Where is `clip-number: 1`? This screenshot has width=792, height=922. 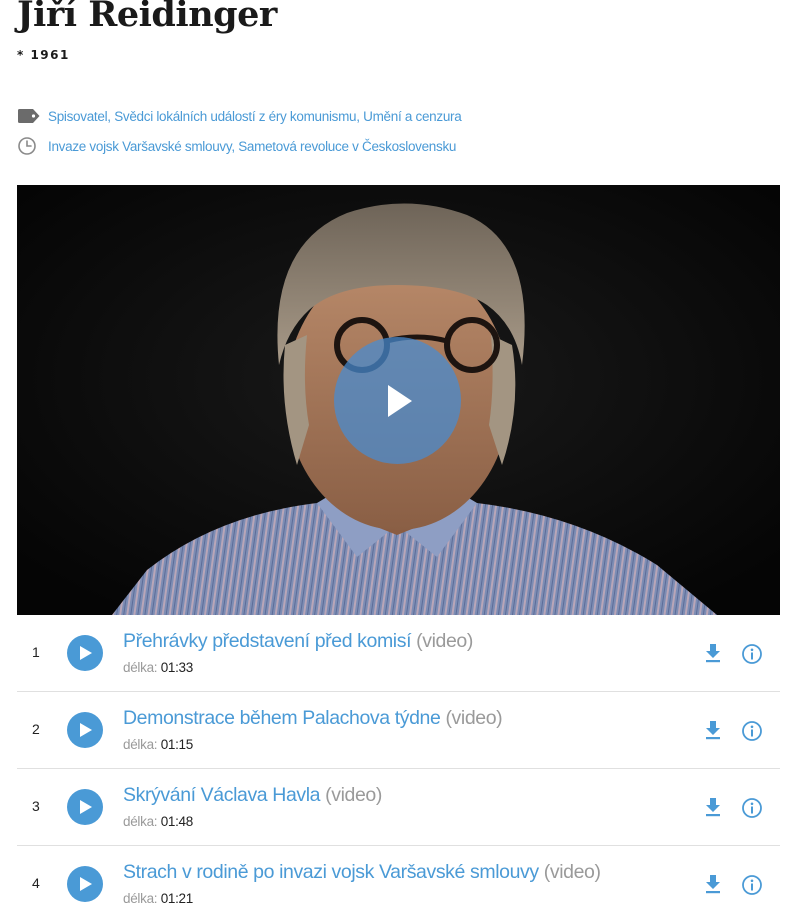
clip-number: 1 is located at coordinates (36, 652).